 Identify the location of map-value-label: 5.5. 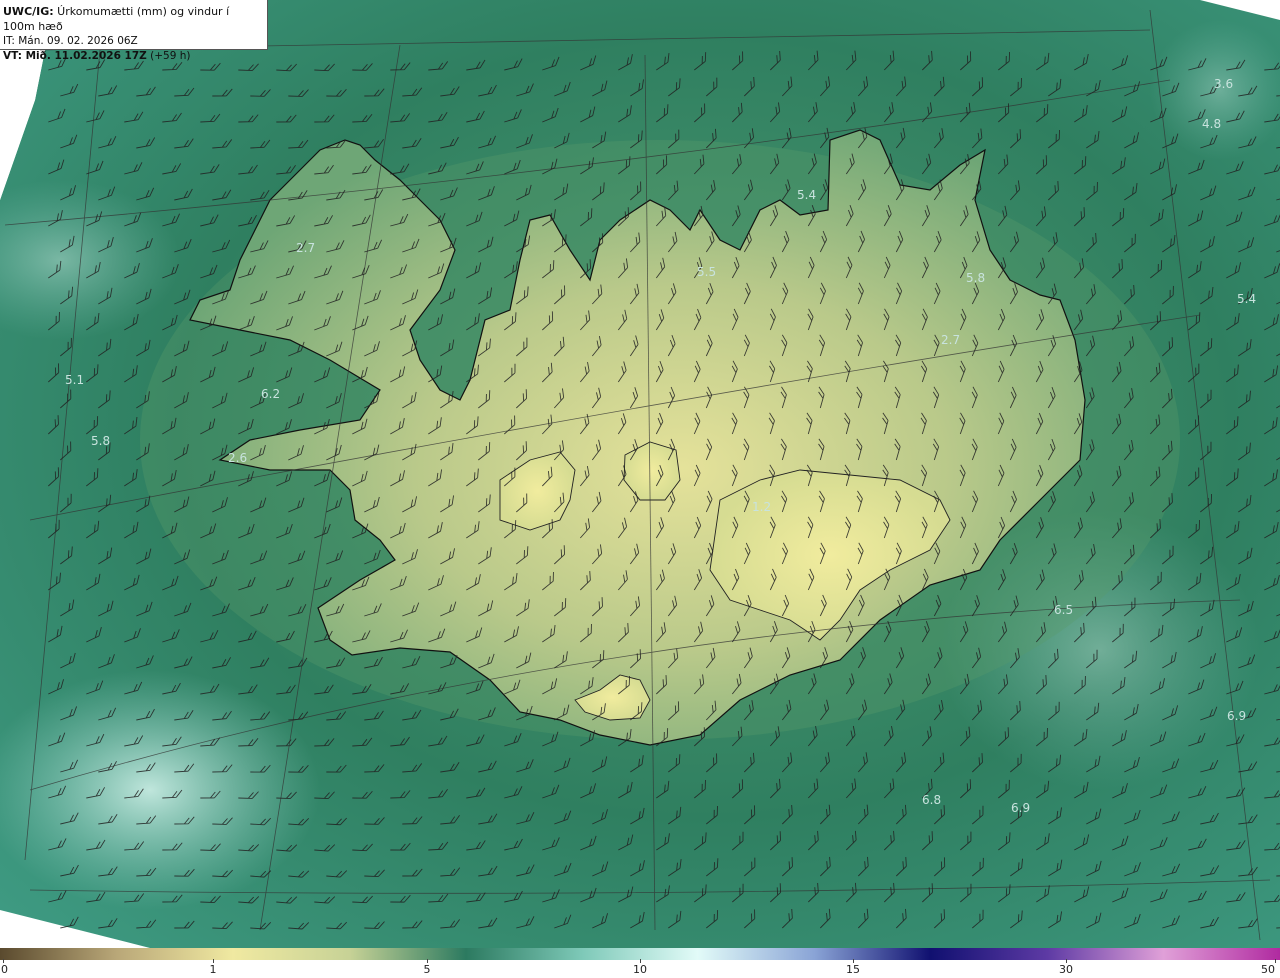
(706, 272).